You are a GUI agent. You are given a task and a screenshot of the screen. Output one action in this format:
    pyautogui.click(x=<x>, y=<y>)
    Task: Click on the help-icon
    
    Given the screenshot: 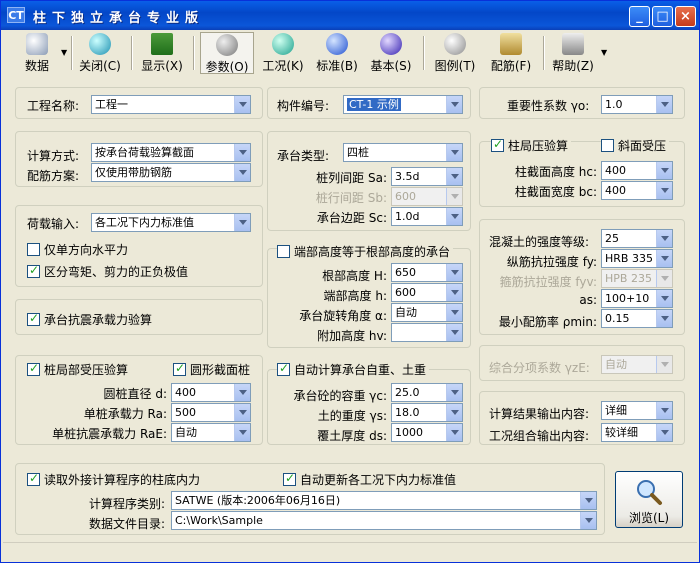 What is the action you would take?
    pyautogui.click(x=573, y=44)
    